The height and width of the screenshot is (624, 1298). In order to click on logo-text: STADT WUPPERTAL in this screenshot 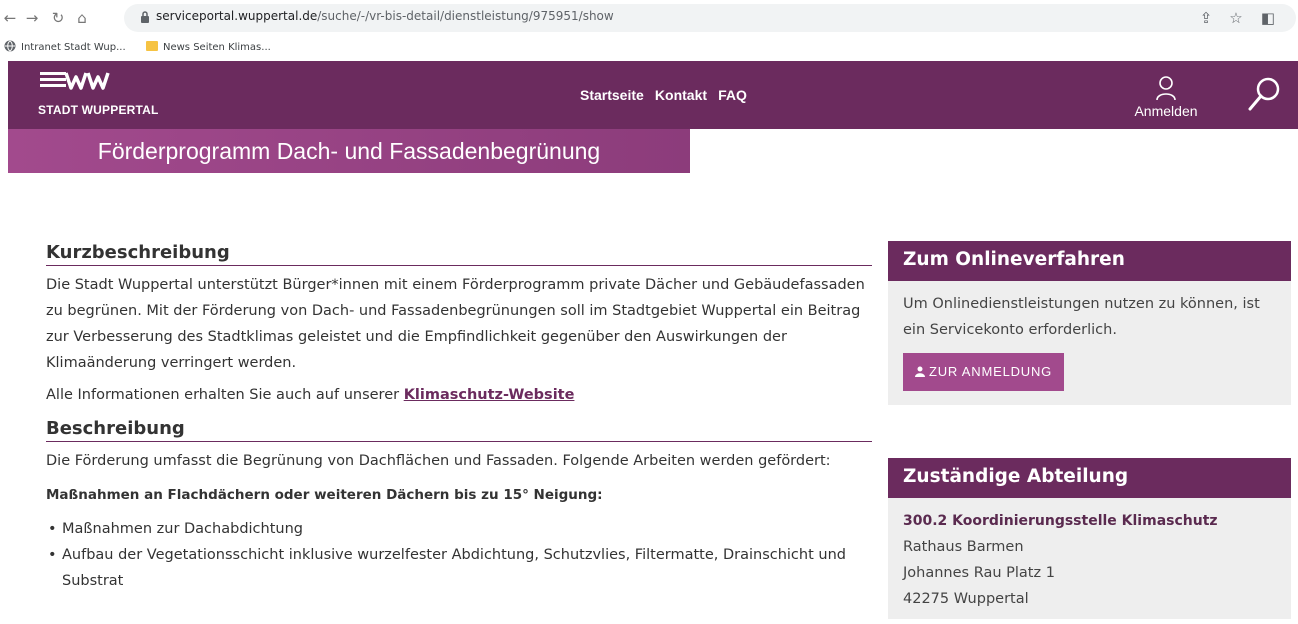, I will do `click(98, 110)`.